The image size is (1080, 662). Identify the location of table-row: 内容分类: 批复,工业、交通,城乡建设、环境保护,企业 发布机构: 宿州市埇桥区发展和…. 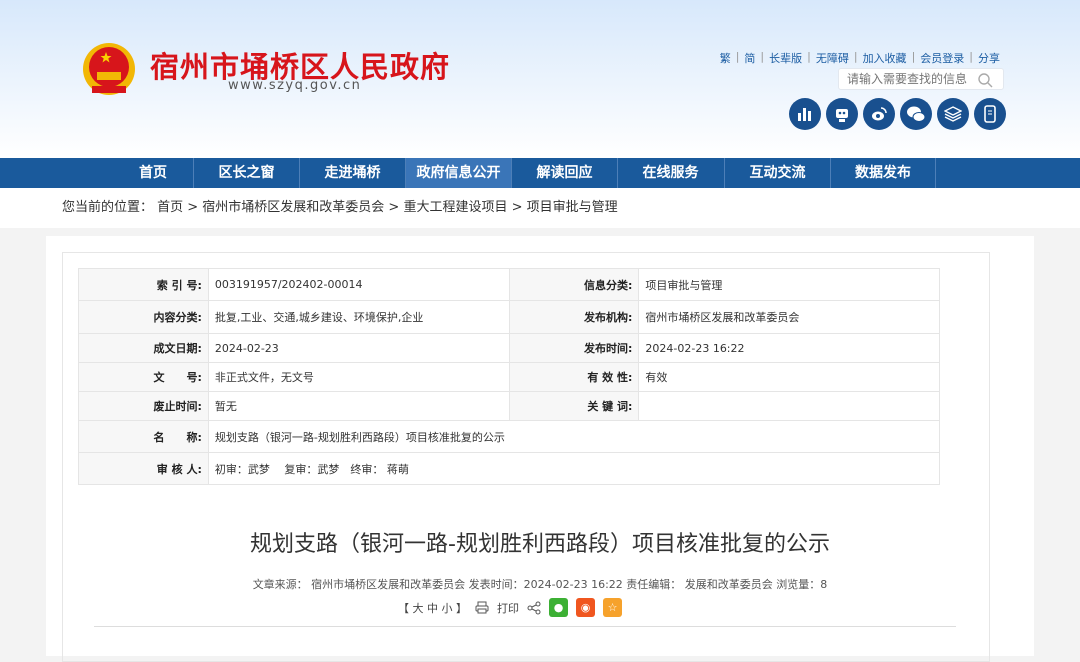
(509, 317).